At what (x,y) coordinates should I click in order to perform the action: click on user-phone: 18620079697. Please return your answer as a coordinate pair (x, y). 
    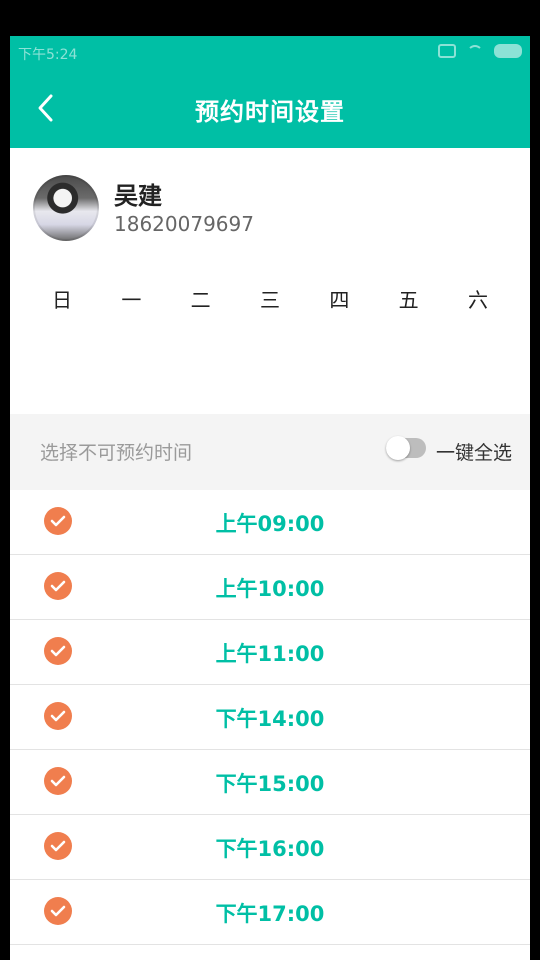
    Looking at the image, I should click on (184, 224).